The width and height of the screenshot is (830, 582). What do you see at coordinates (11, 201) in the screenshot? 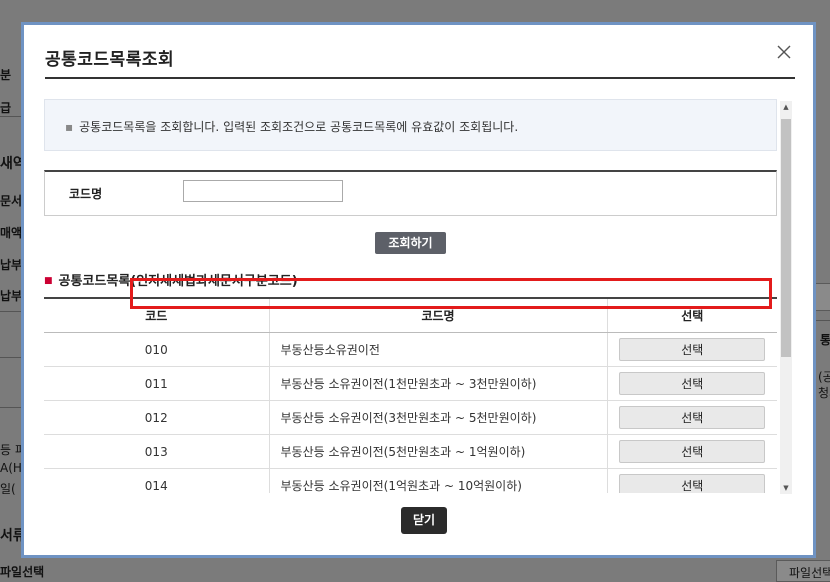
I see `bg-text: 문서` at bounding box center [11, 201].